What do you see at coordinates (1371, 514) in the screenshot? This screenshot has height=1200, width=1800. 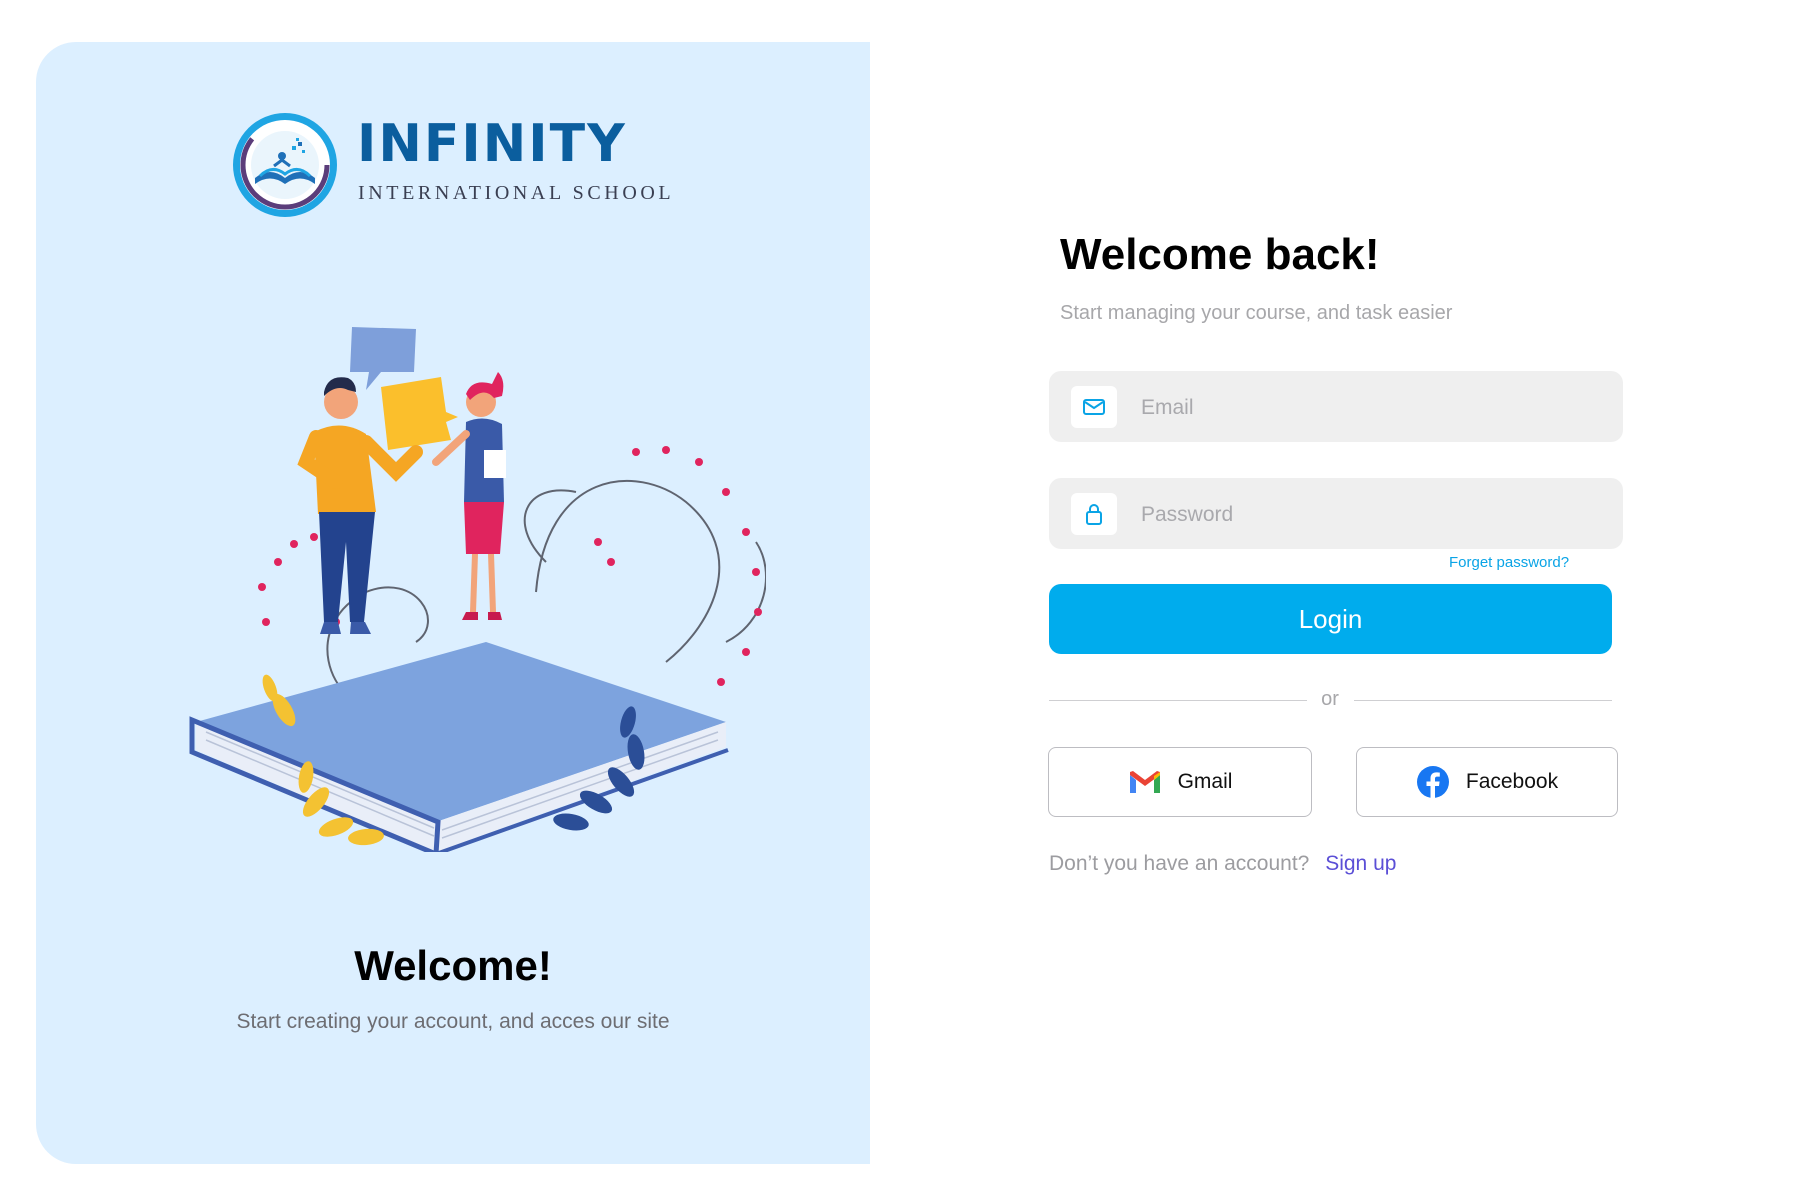 I see `password-input` at bounding box center [1371, 514].